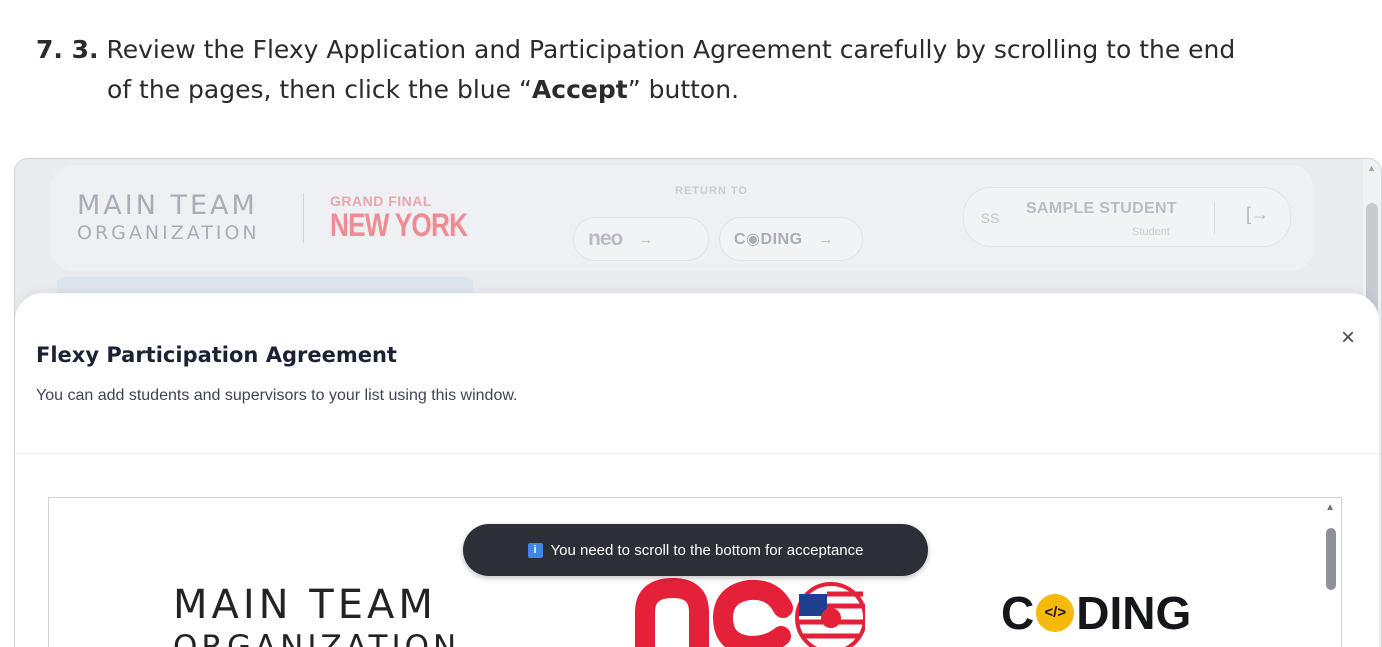  What do you see at coordinates (1101, 208) in the screenshot?
I see `user-name: SAMPLE STUDENT` at bounding box center [1101, 208].